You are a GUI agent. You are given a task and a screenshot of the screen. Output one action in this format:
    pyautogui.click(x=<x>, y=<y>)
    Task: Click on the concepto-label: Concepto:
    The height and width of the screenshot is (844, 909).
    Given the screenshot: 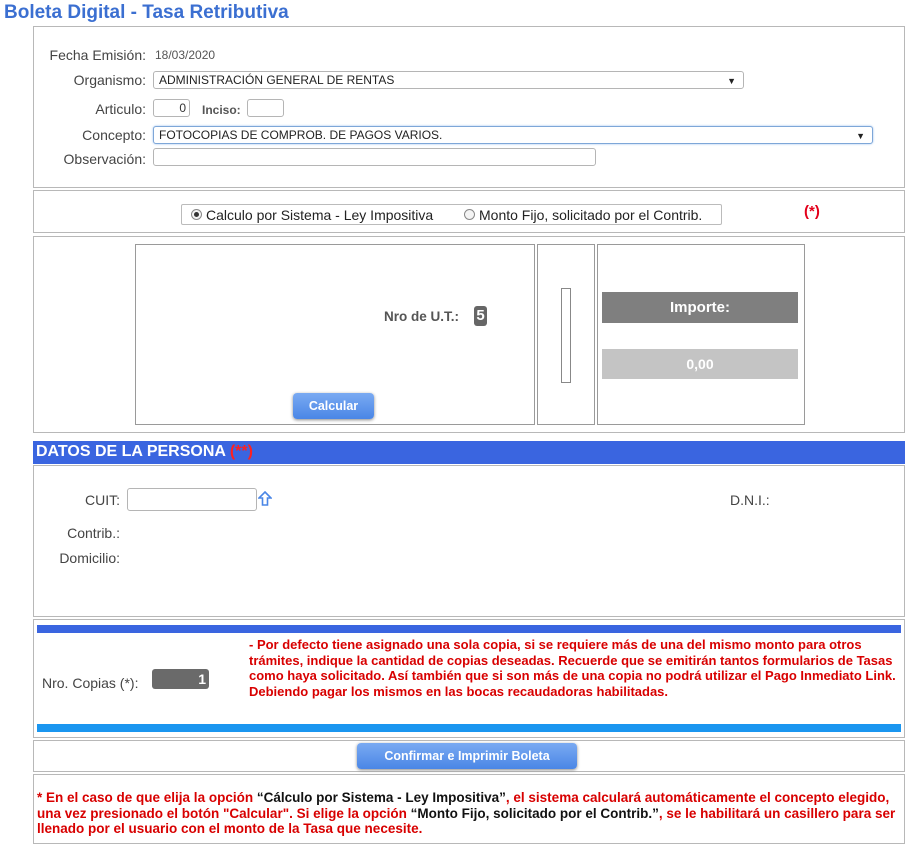 What is the action you would take?
    pyautogui.click(x=114, y=135)
    